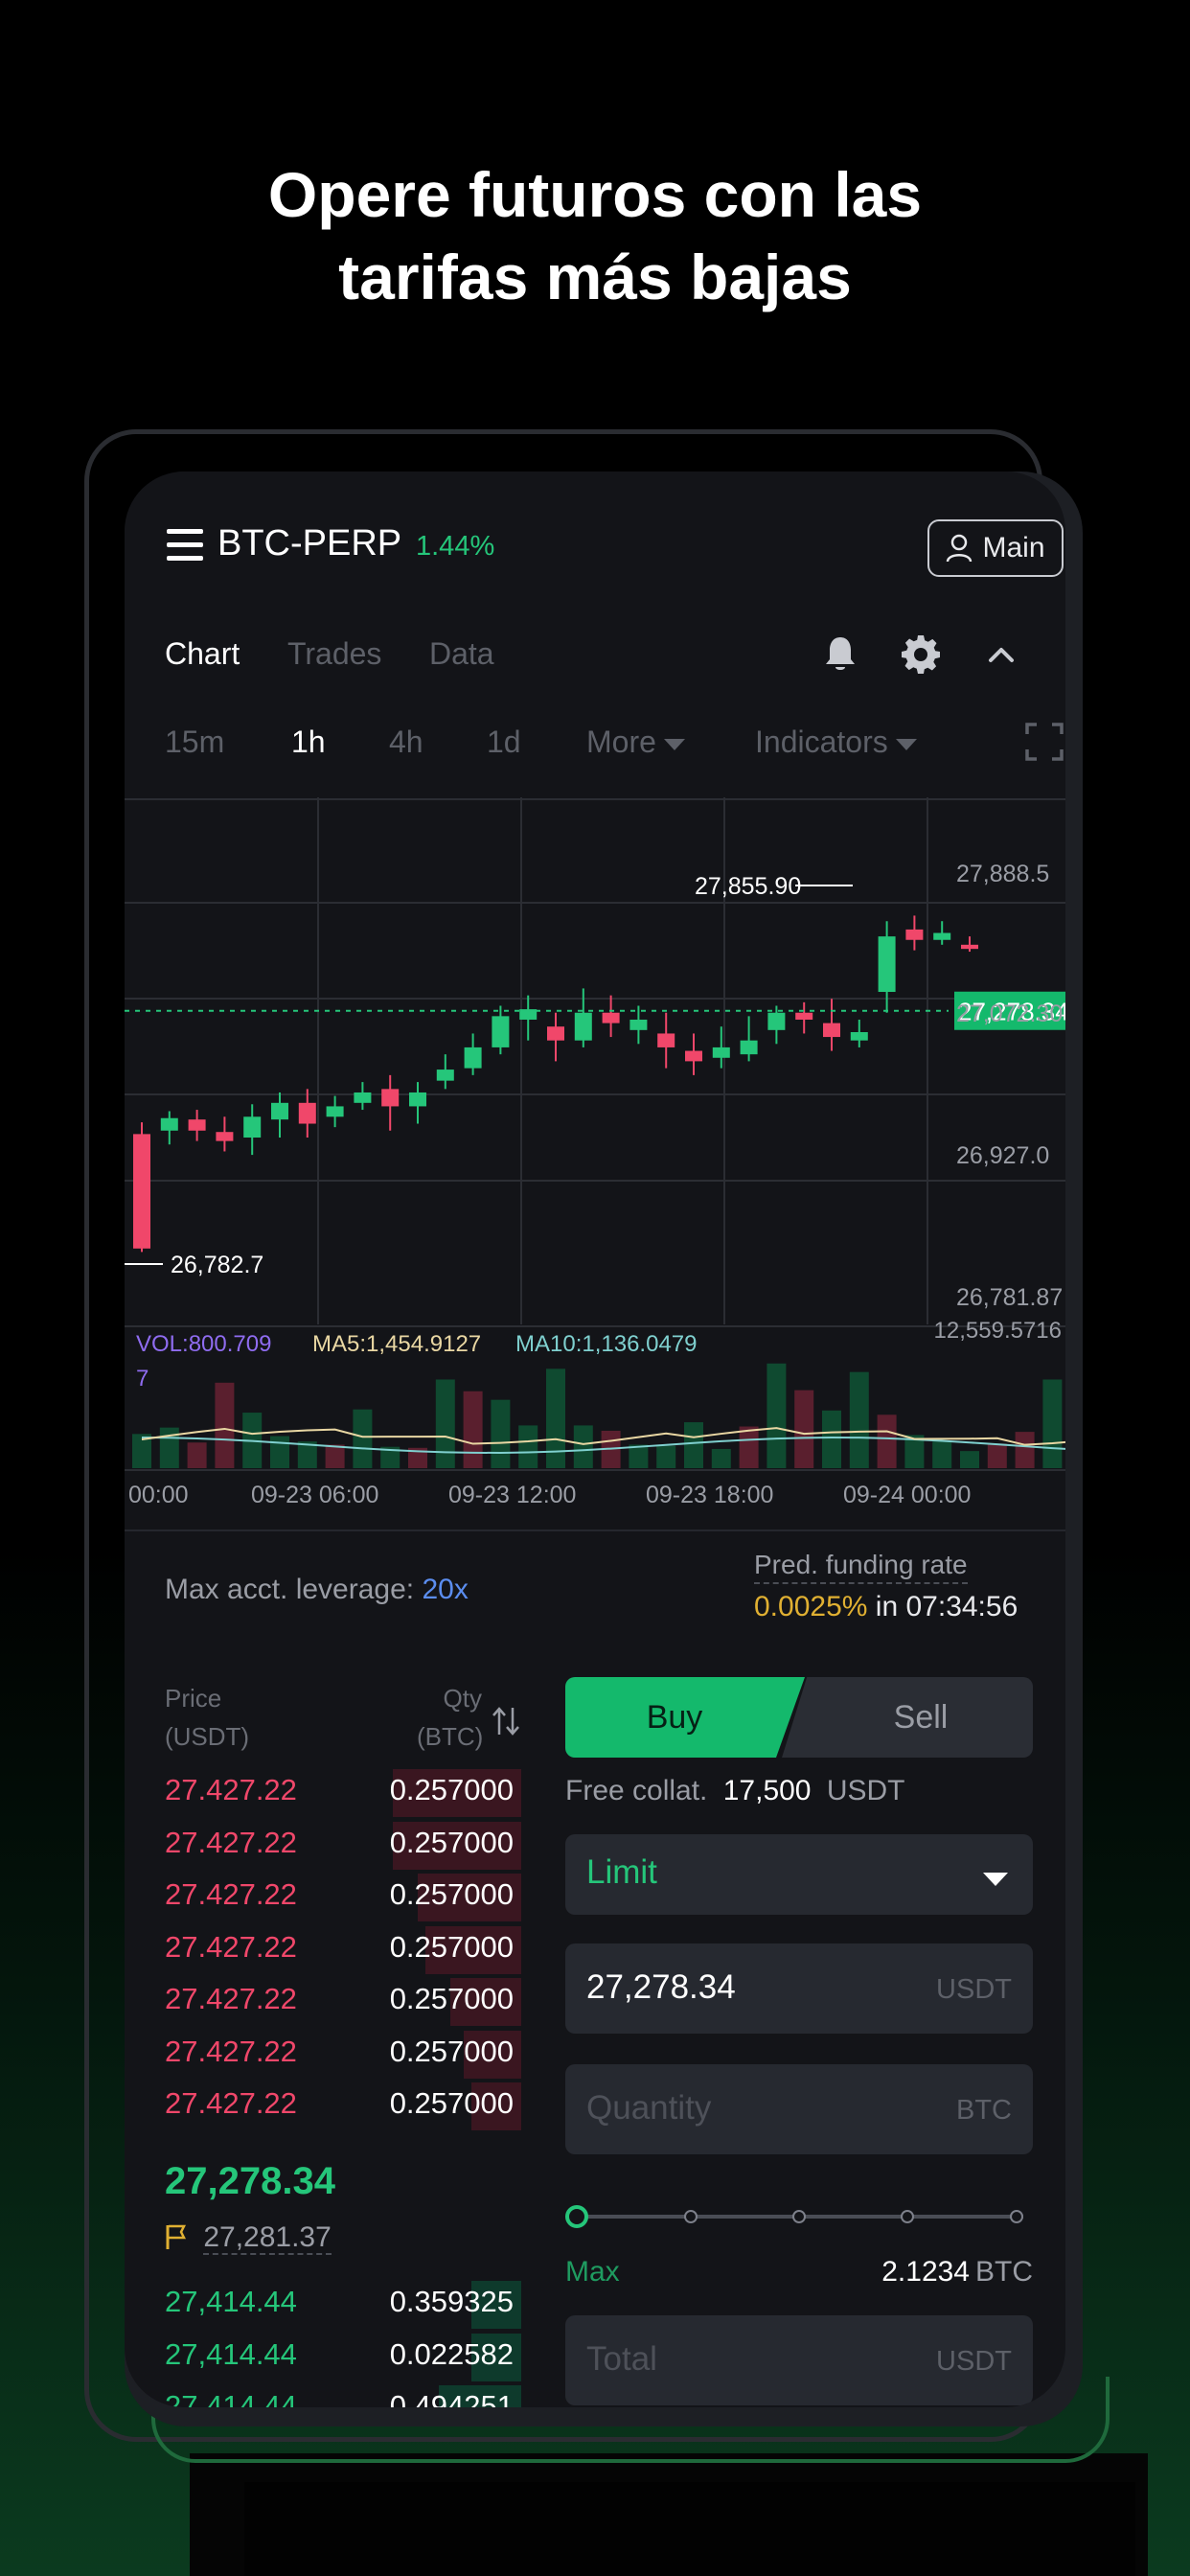 The width and height of the screenshot is (1190, 2576). Describe the element at coordinates (576, 2216) in the screenshot. I see `slider-handle` at that location.